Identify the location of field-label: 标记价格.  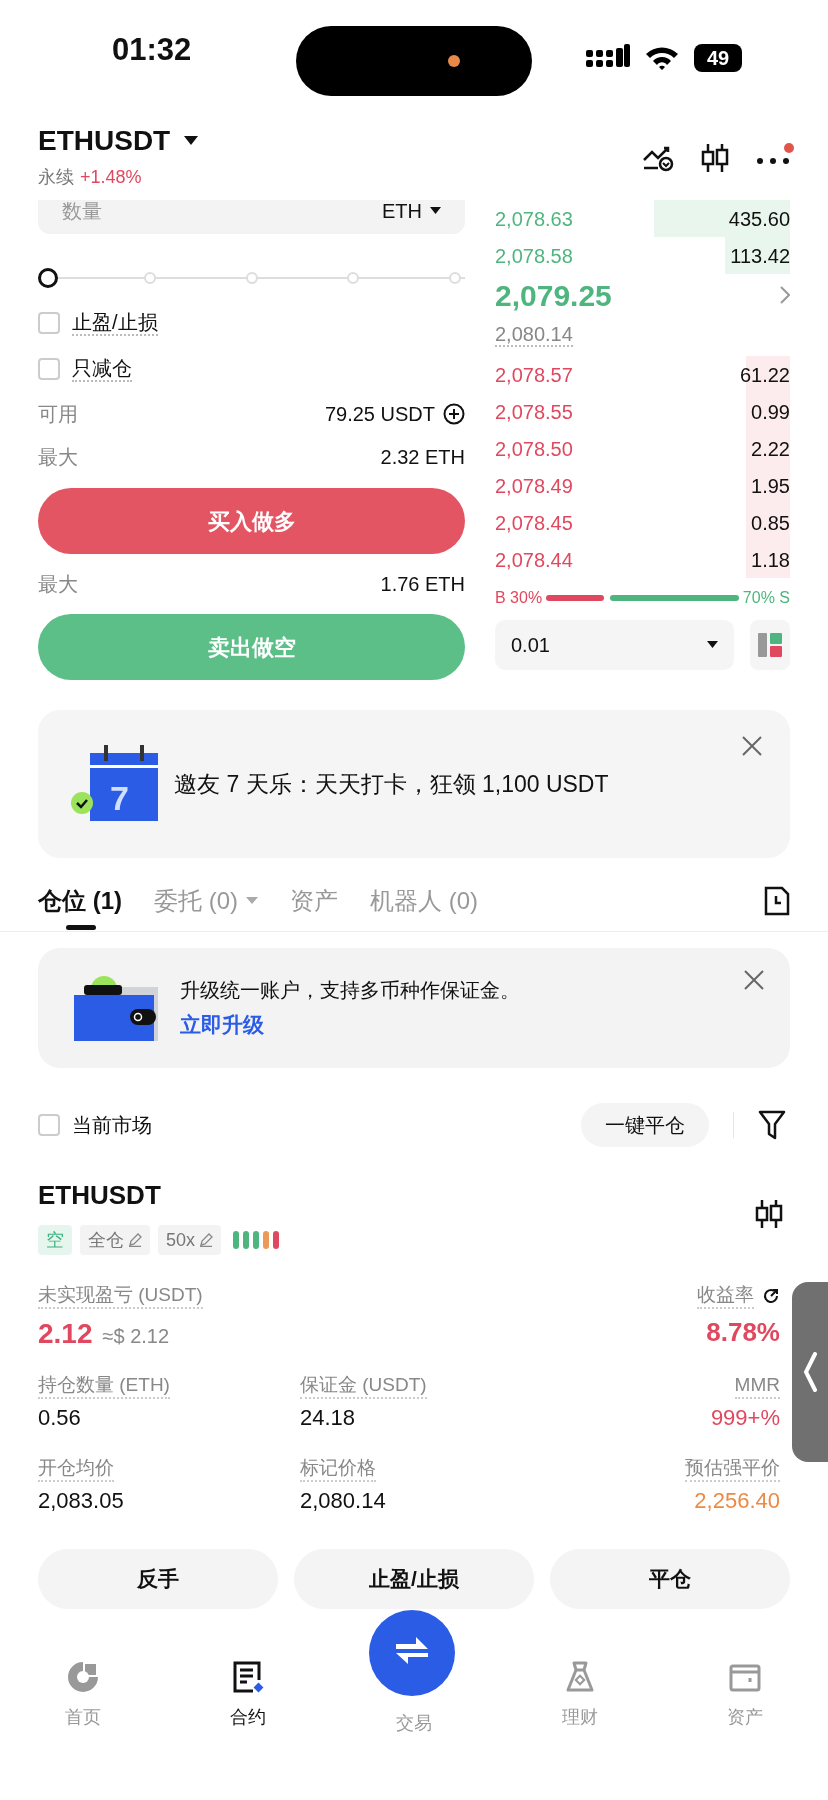
(338, 1469).